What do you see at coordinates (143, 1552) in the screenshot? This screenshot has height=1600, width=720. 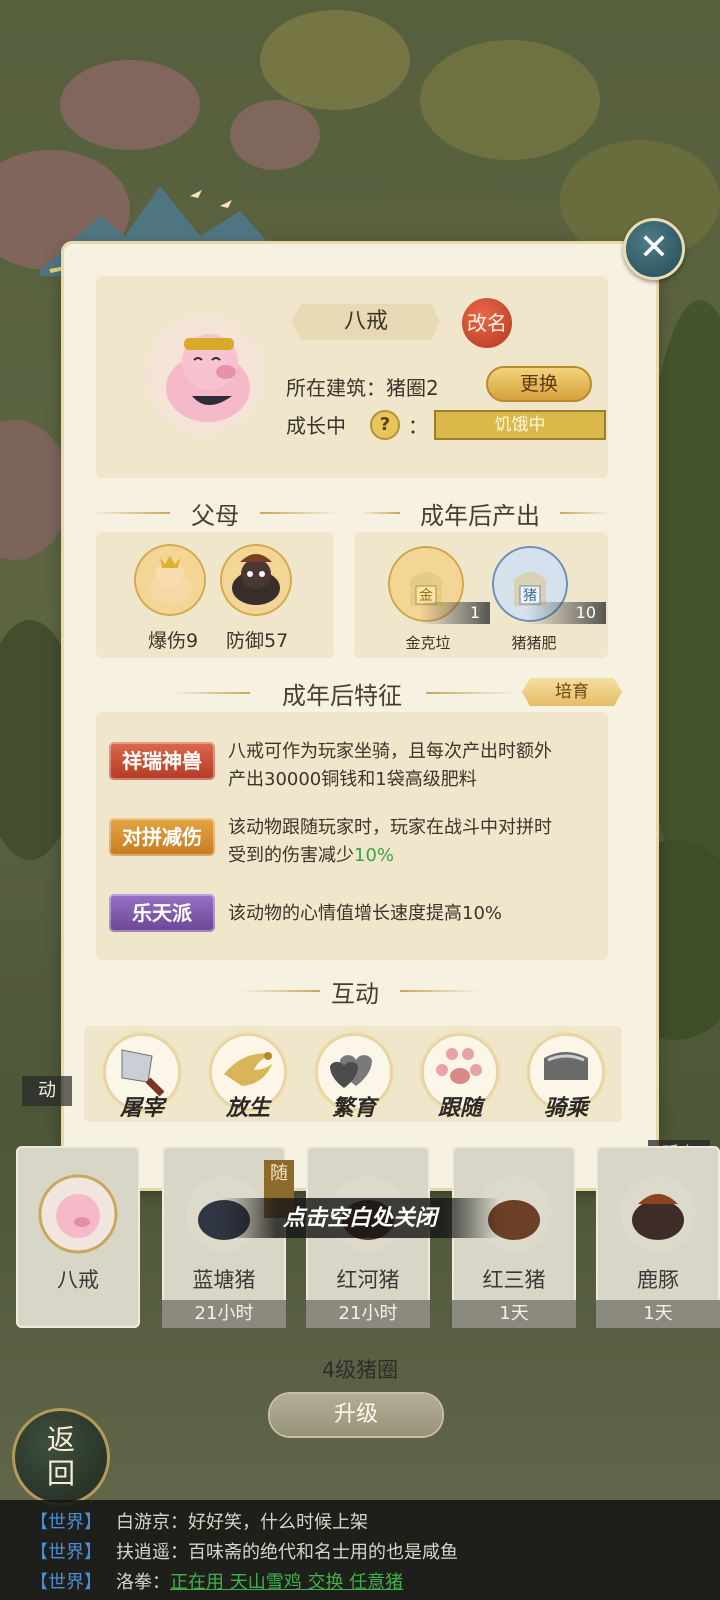 I see `chat-user: 扶逍遥` at bounding box center [143, 1552].